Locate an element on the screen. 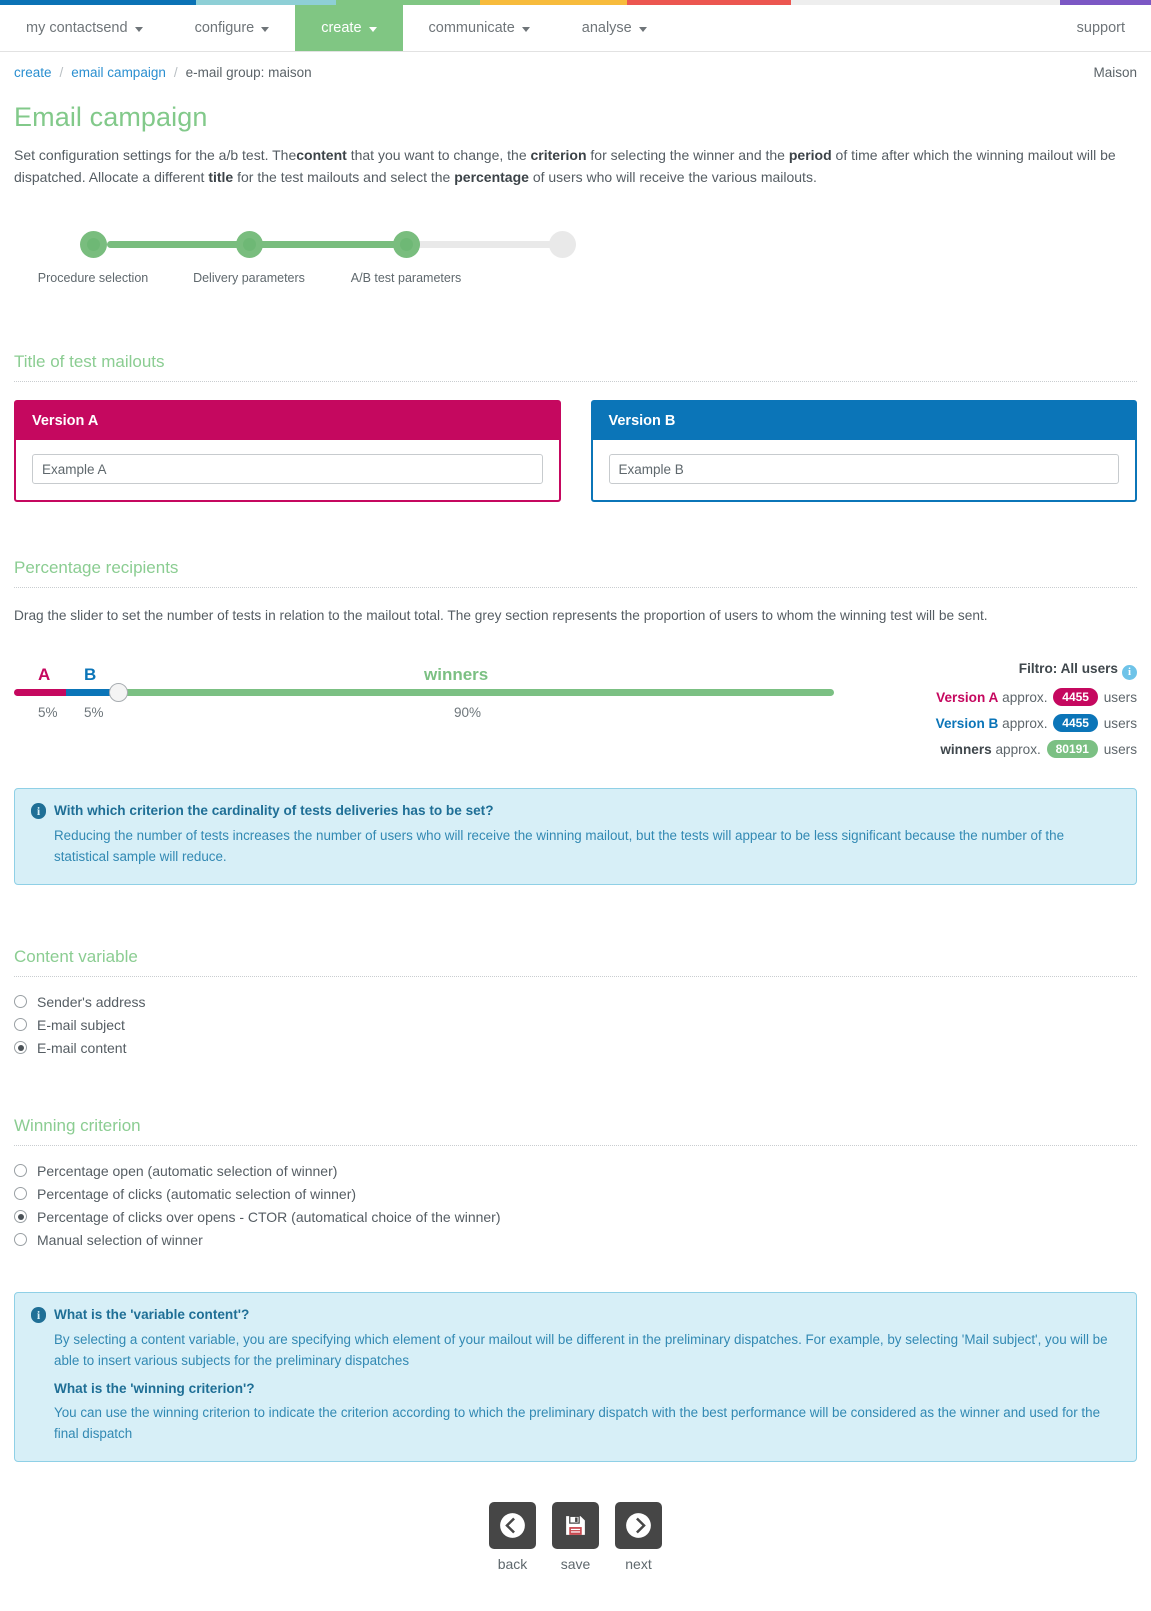  version-b-title-input is located at coordinates (863, 469).